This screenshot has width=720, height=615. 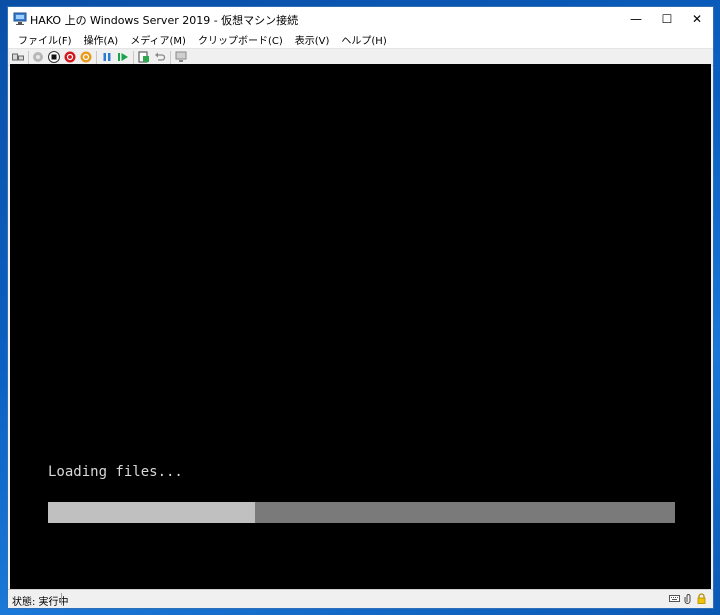 I want to click on keyboard-icon, so click(x=674, y=598).